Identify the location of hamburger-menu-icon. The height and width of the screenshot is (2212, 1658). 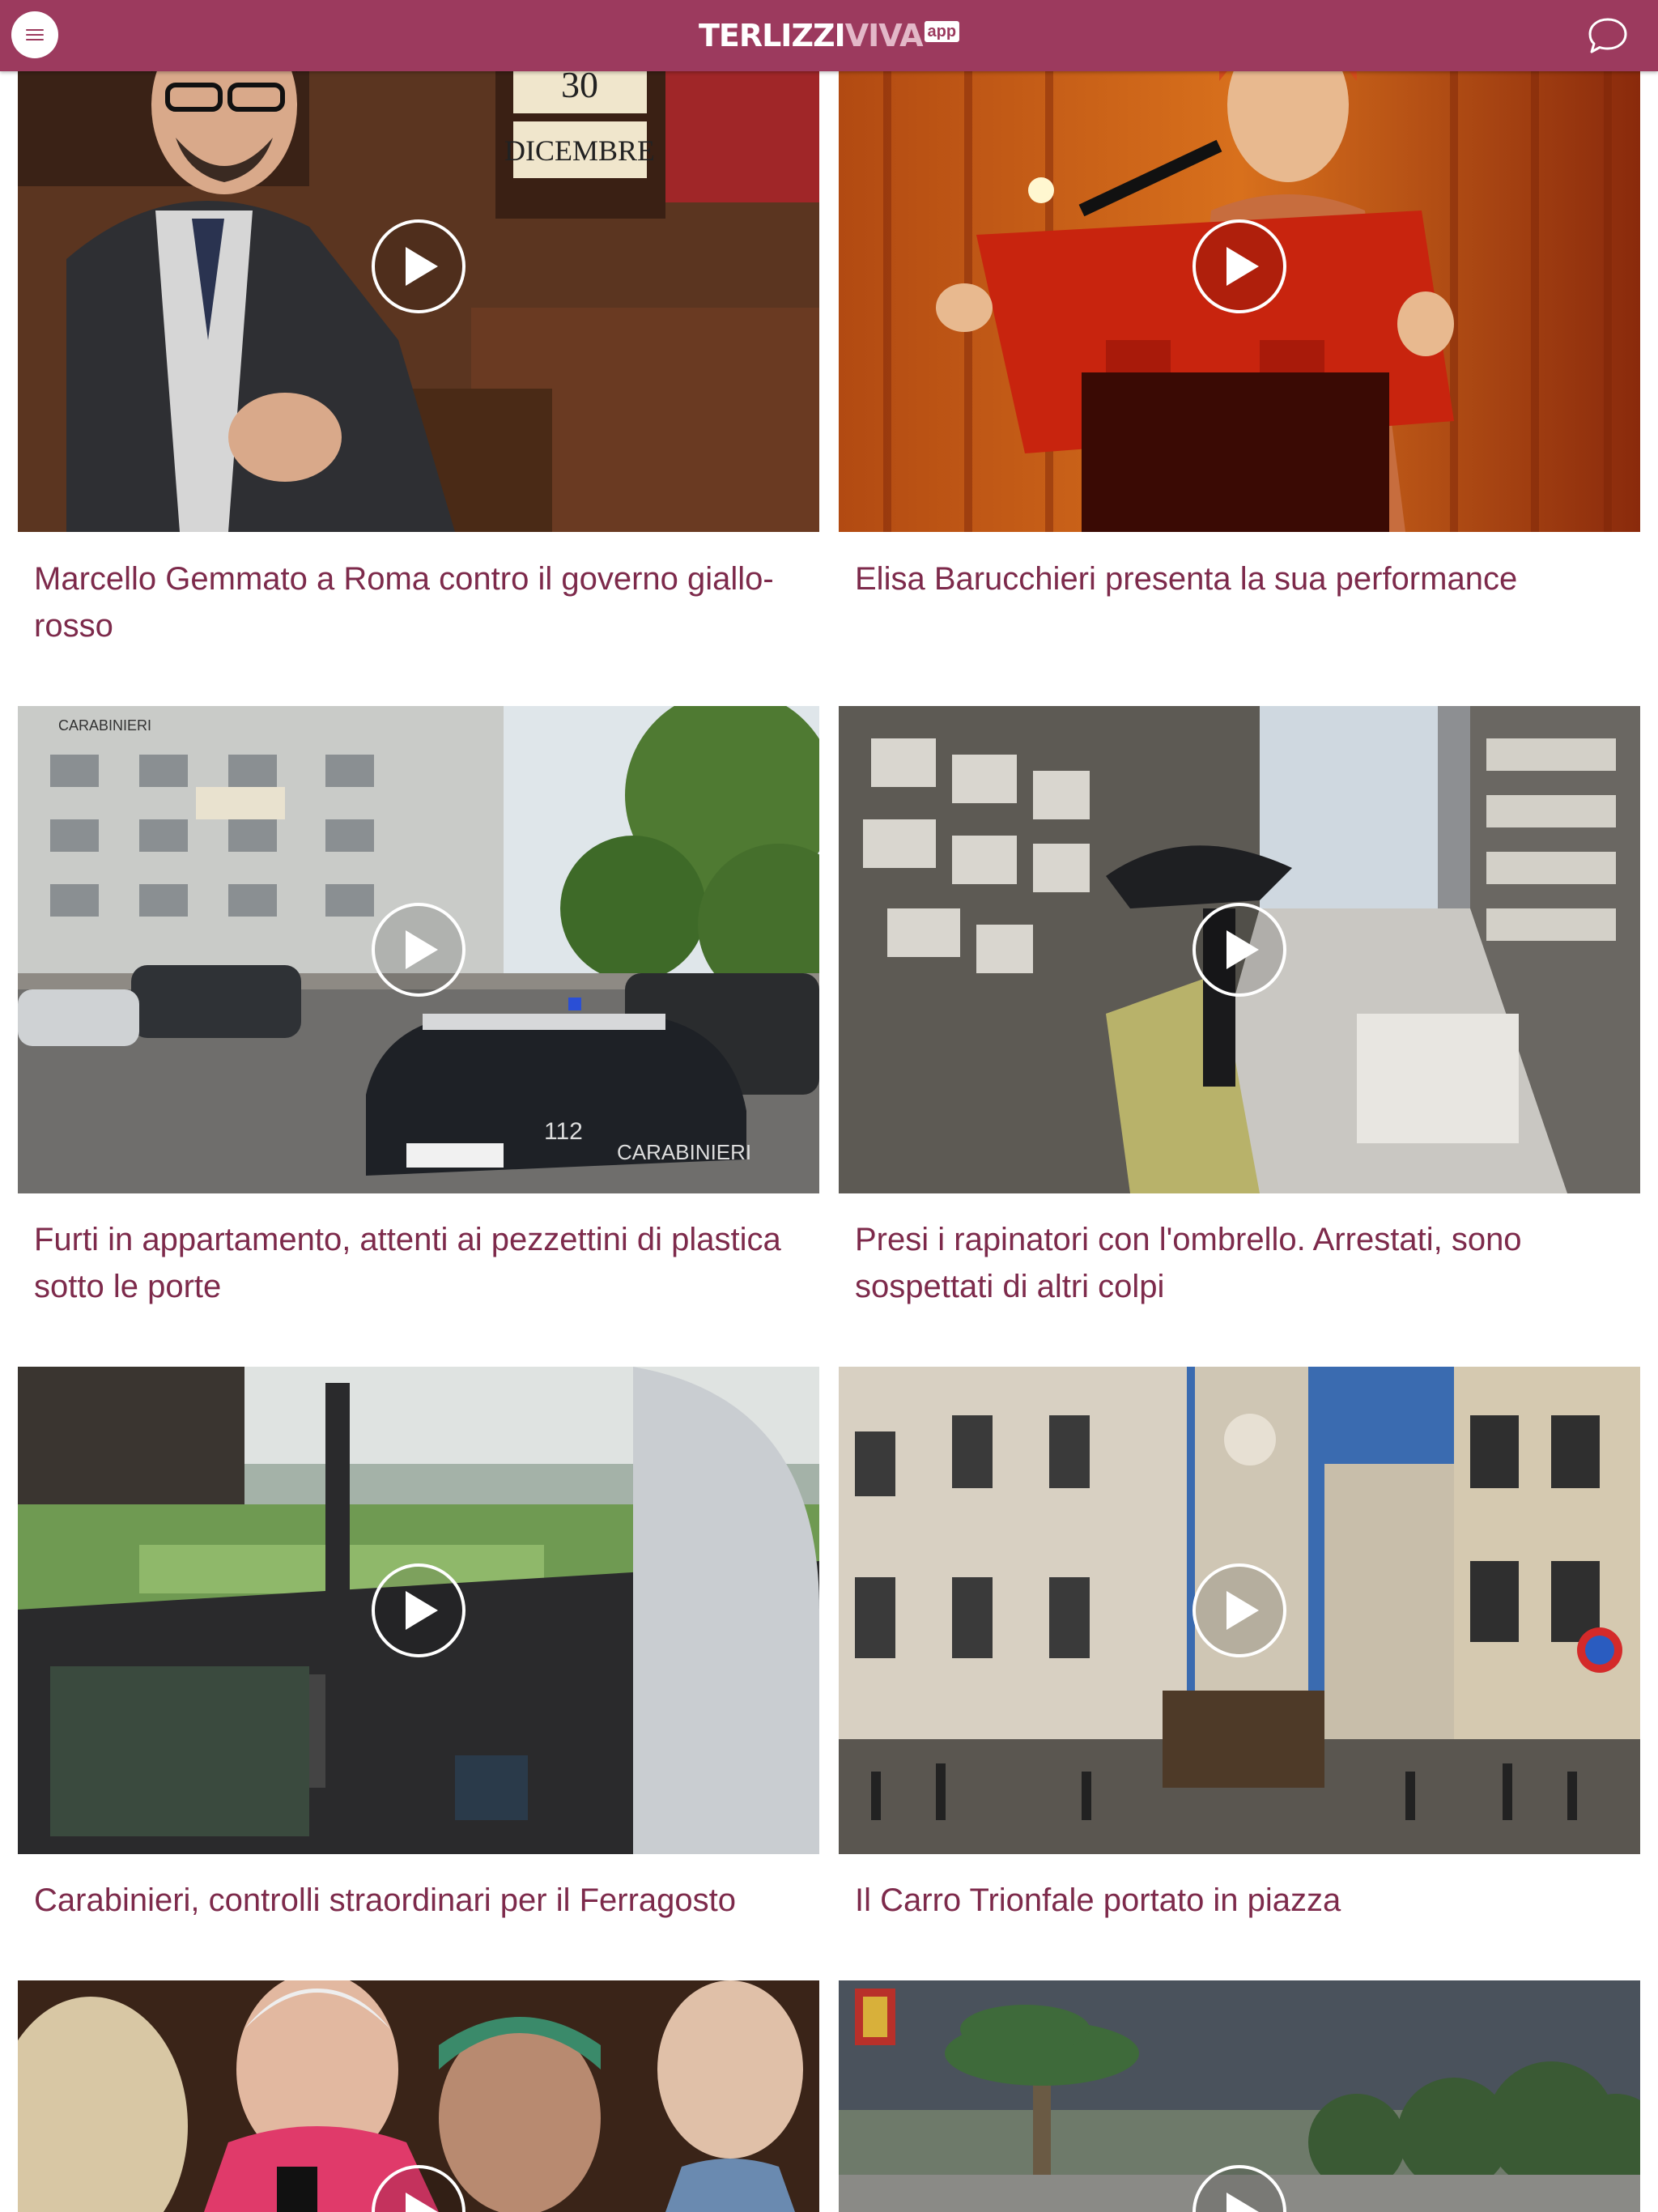
(35, 34).